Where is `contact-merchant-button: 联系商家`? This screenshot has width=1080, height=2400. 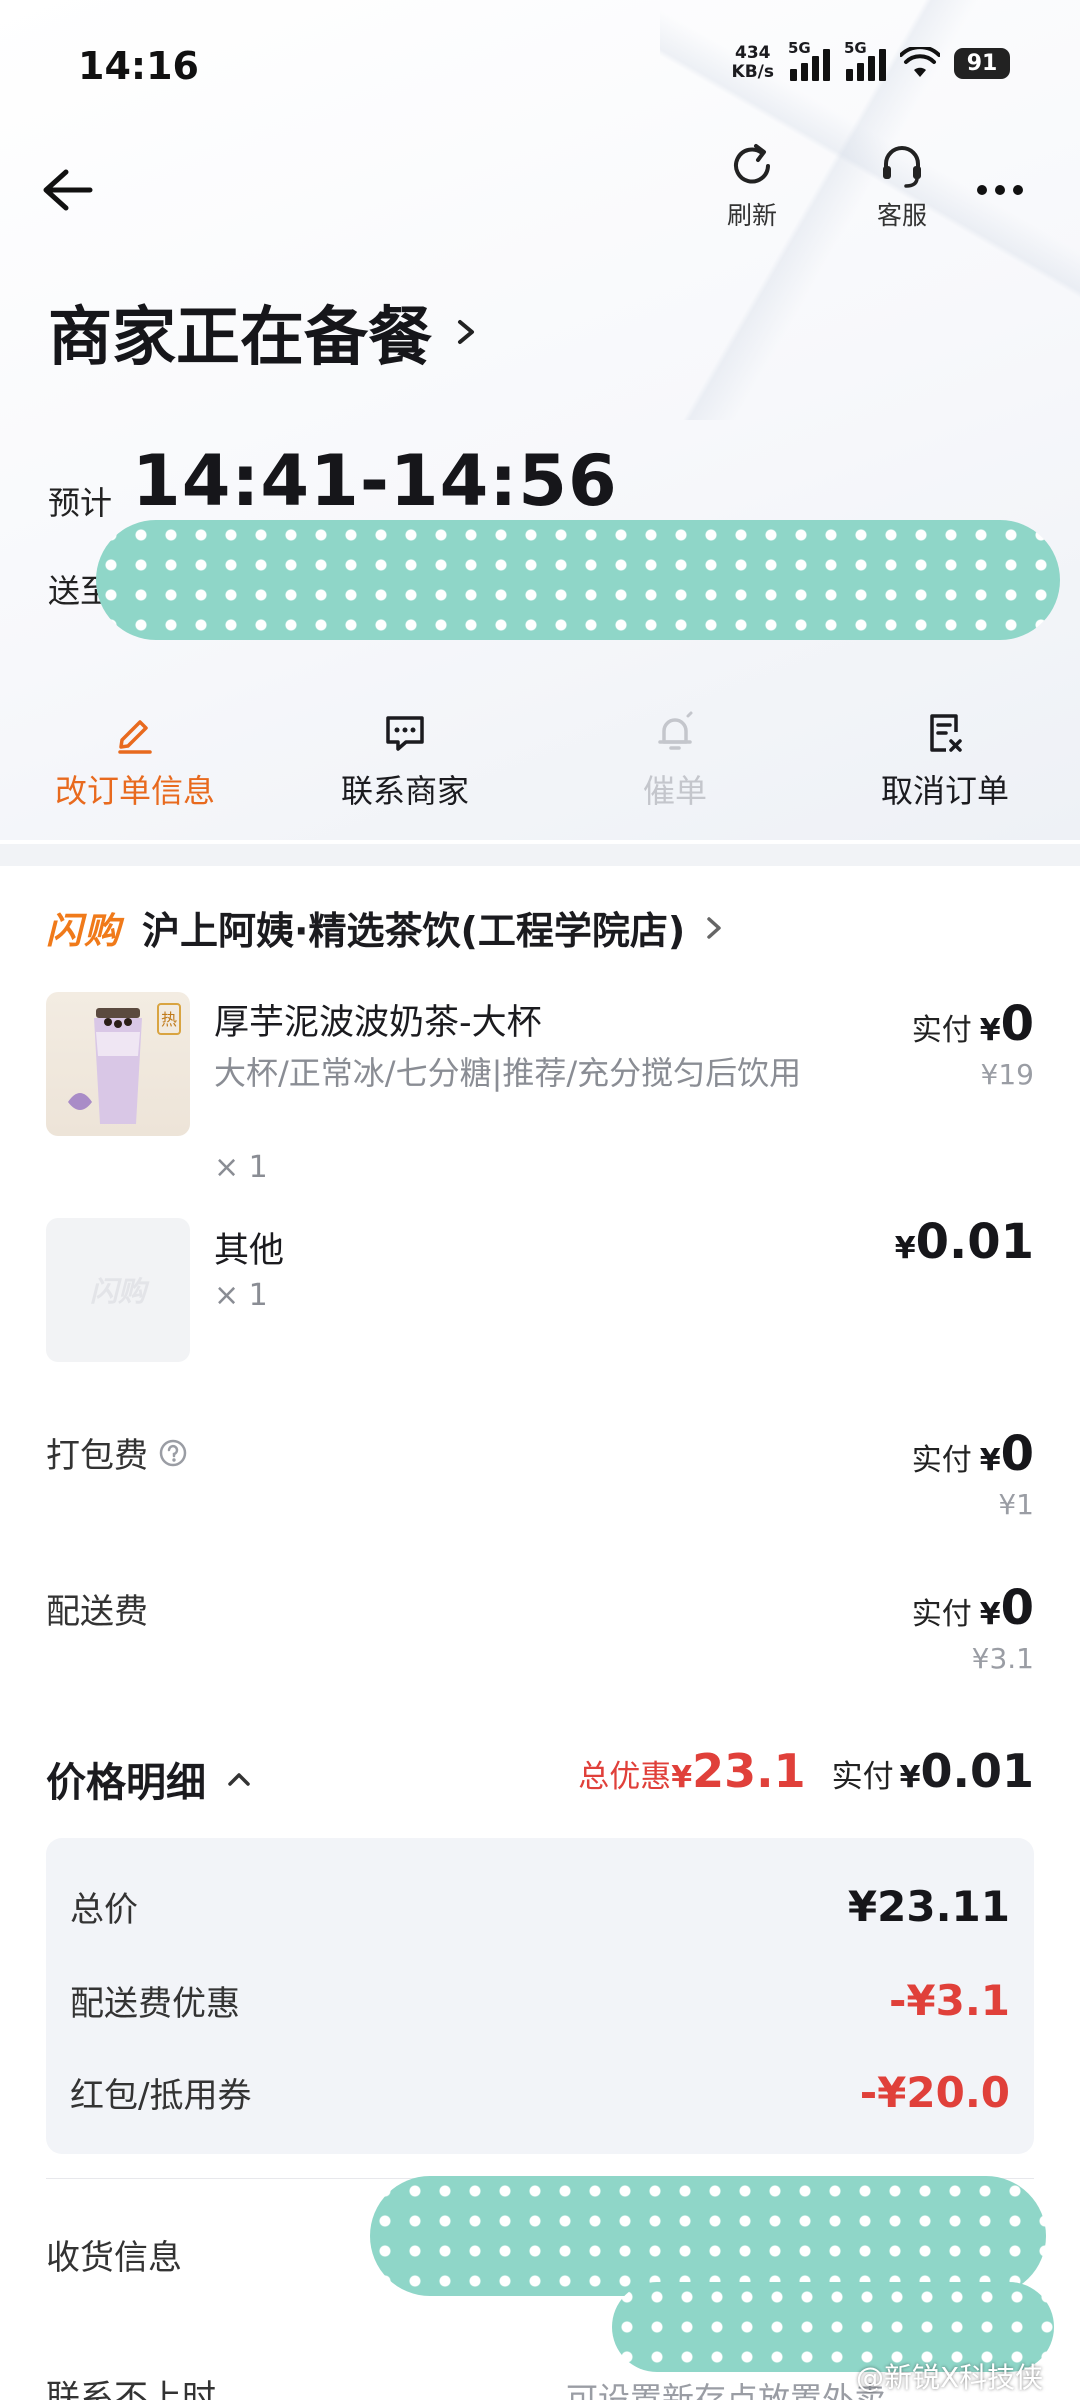
contact-merchant-button: 联系商家 is located at coordinates (405, 761).